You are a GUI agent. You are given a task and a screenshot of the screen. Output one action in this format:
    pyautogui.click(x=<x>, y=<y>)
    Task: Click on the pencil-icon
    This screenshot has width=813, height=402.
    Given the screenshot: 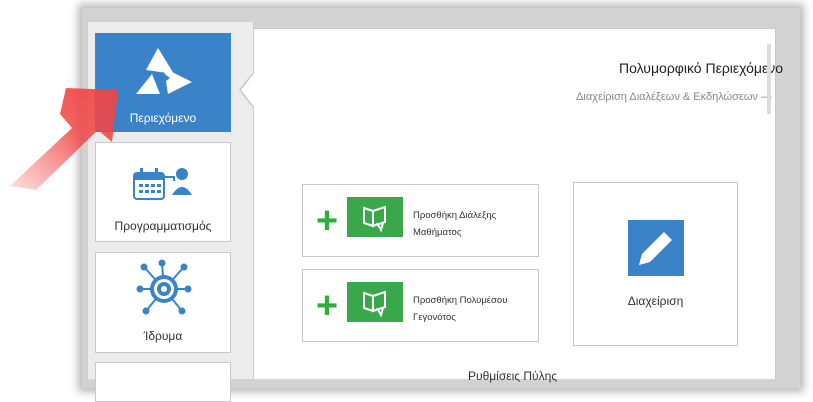 What is the action you would take?
    pyautogui.click(x=655, y=248)
    